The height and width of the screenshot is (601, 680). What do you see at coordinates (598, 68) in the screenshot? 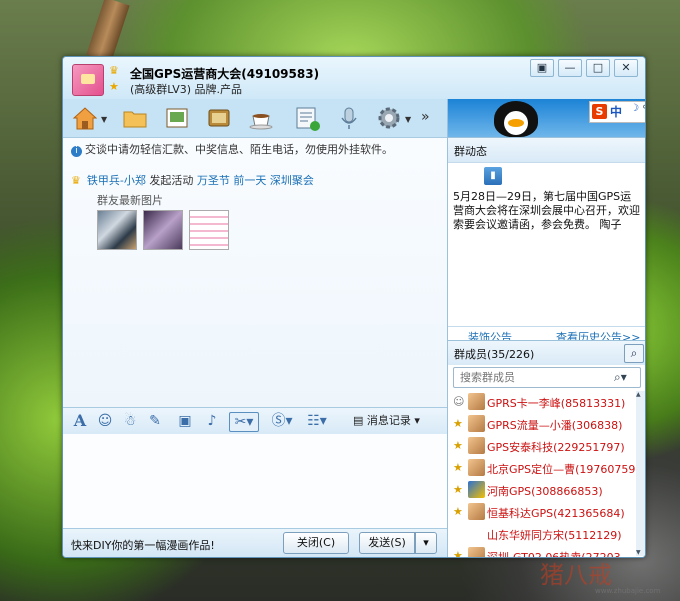
I see `maximize-button: □` at bounding box center [598, 68].